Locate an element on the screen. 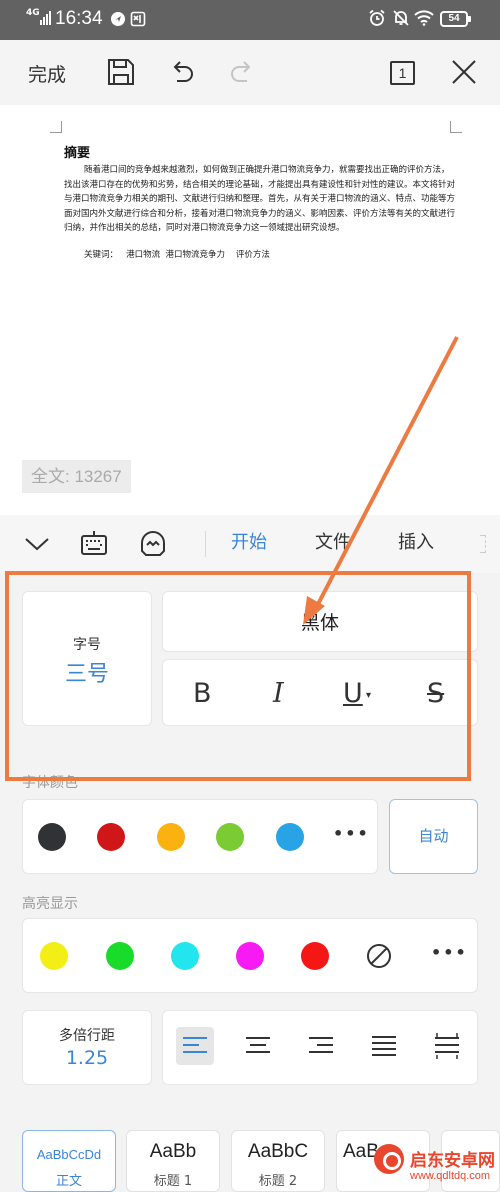  style-heading2-card: AaBbC 标题 2 is located at coordinates (278, 1161).